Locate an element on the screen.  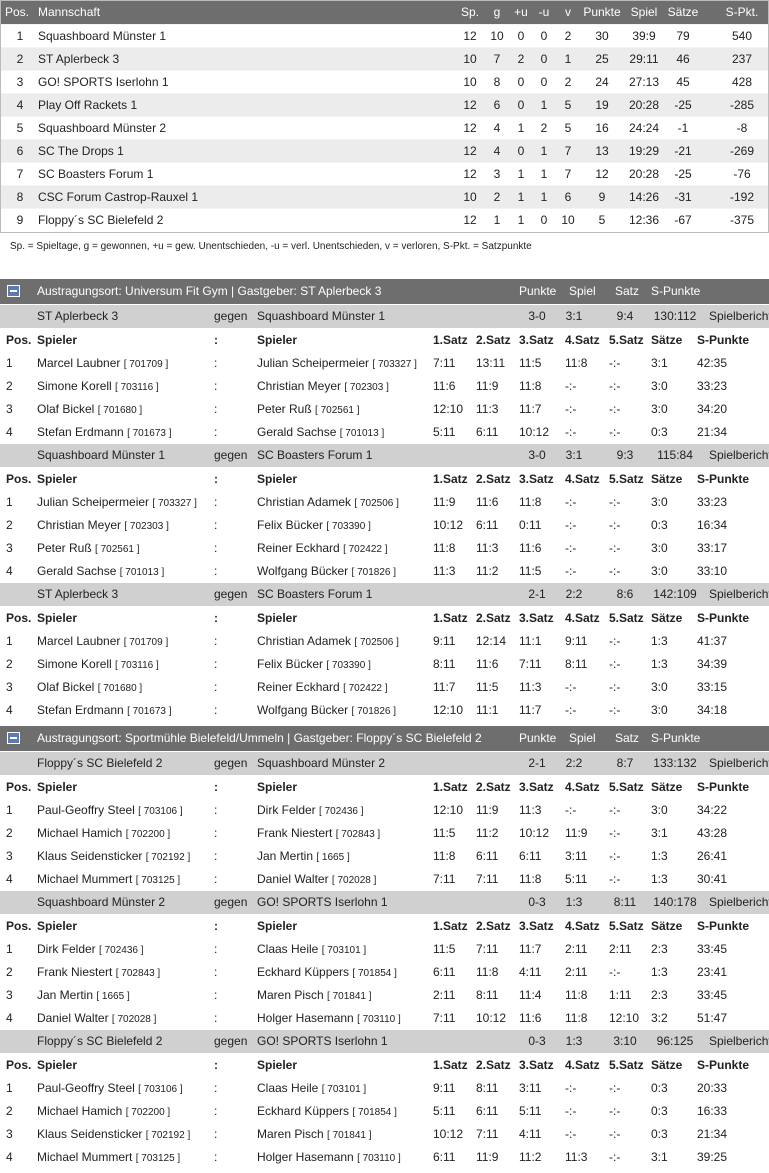
game-player-home: Christian Meyer [ 702303 ] is located at coordinates (103, 525).